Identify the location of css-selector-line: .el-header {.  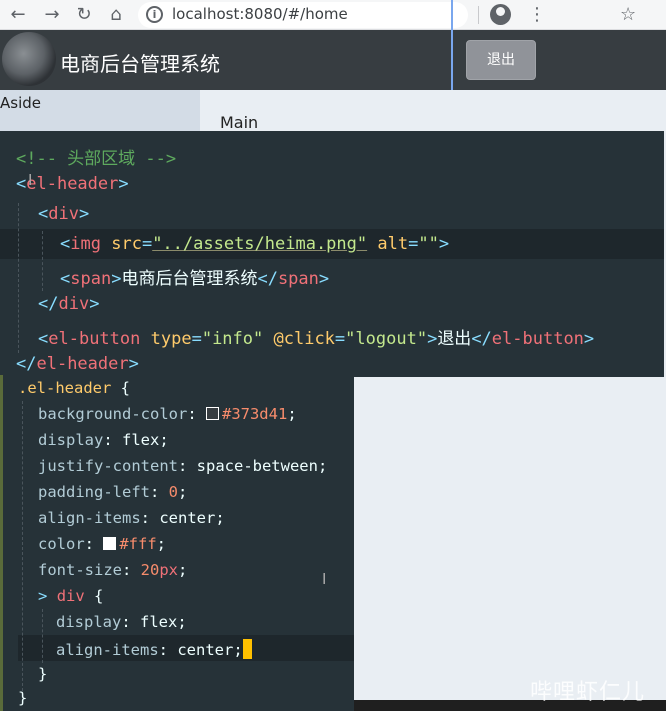
(74, 388).